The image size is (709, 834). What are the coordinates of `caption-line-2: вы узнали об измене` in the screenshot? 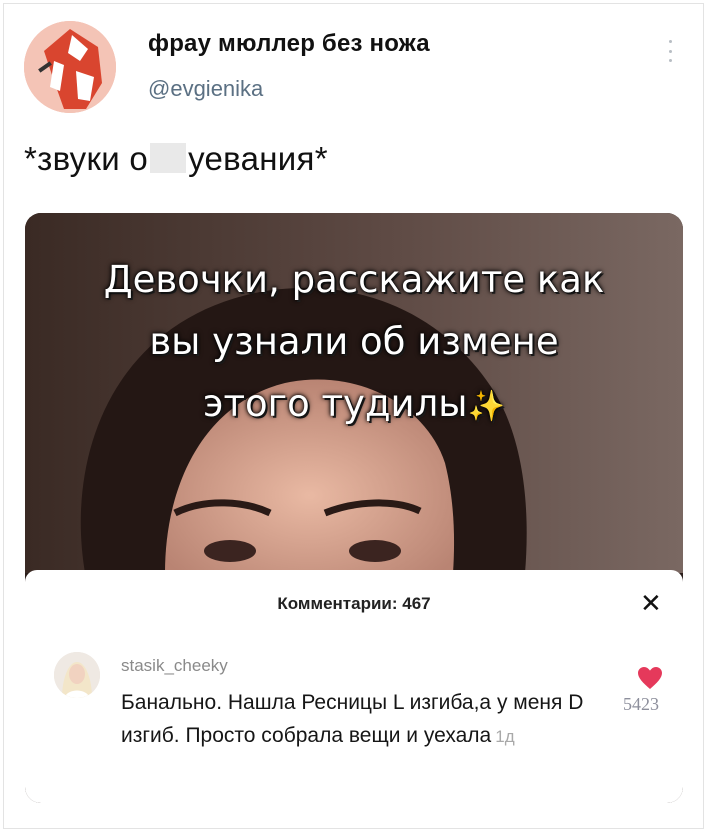 It's located at (354, 341).